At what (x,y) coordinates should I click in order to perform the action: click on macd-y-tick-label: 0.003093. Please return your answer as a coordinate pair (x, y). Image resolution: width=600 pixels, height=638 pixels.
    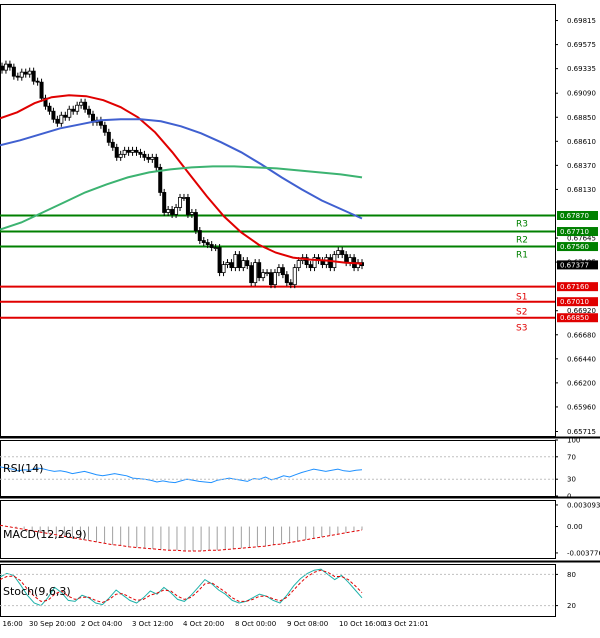
    Looking at the image, I should click on (583, 505).